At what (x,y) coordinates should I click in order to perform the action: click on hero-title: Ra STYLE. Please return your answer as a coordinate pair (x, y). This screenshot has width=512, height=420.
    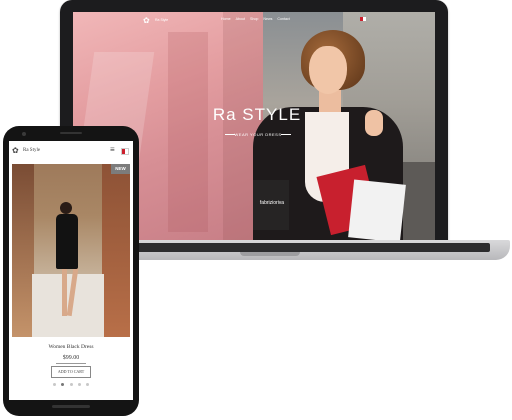
    Looking at the image, I should click on (257, 114).